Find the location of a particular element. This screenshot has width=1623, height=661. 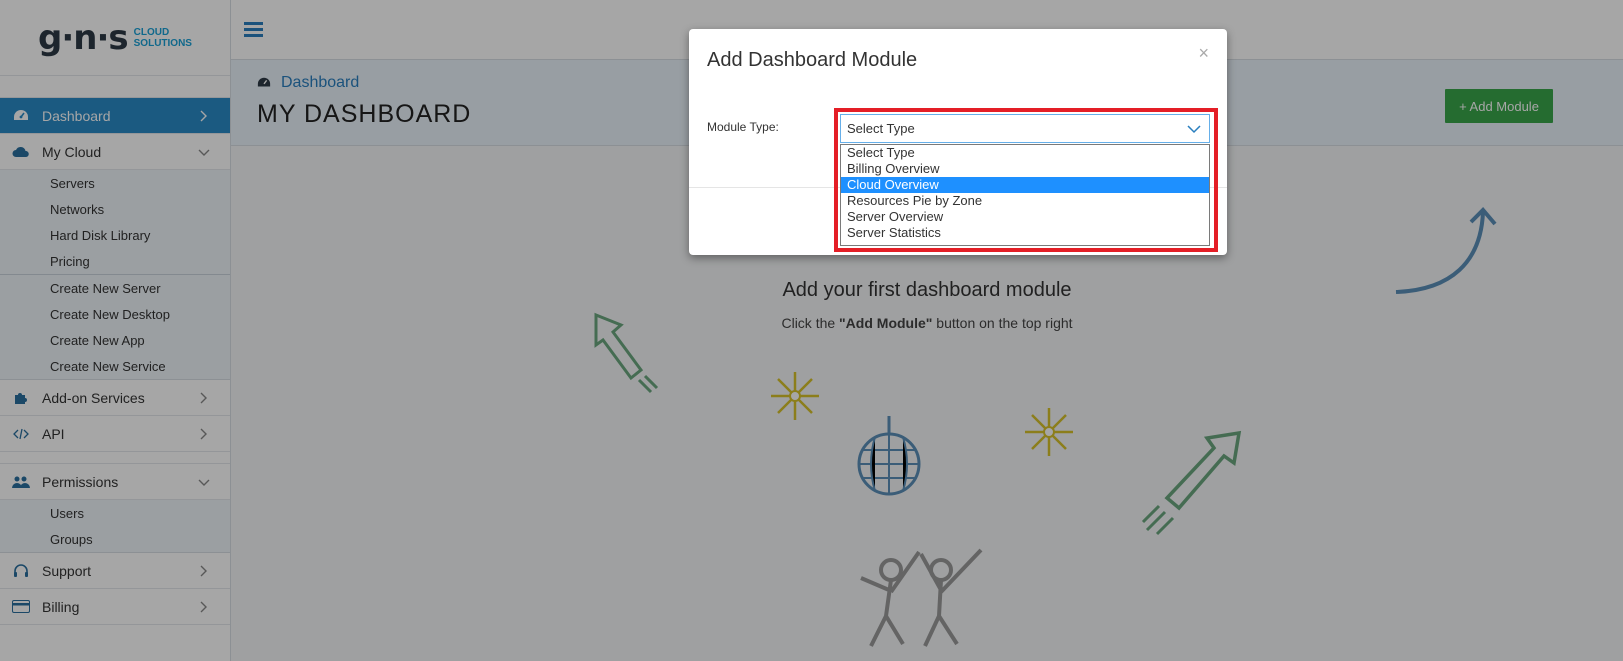

option-billing-overview: Billing Overview is located at coordinates (1025, 169).